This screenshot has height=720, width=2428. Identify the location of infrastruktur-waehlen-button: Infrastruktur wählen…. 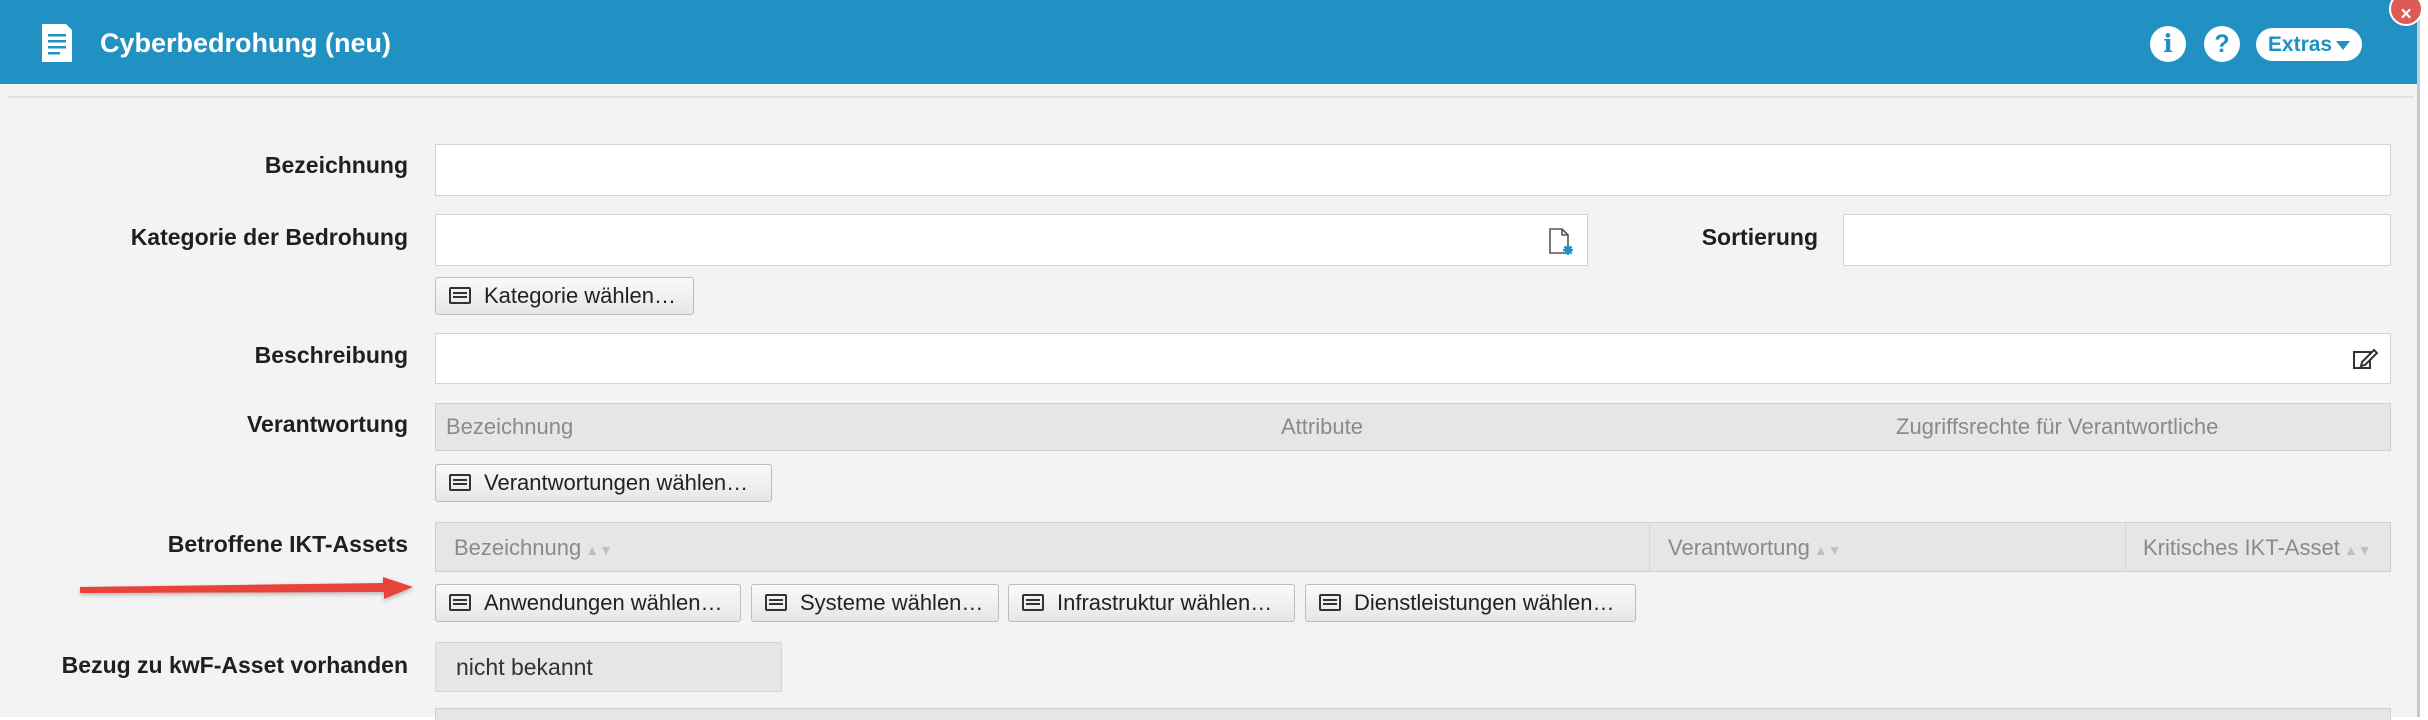
(1151, 603).